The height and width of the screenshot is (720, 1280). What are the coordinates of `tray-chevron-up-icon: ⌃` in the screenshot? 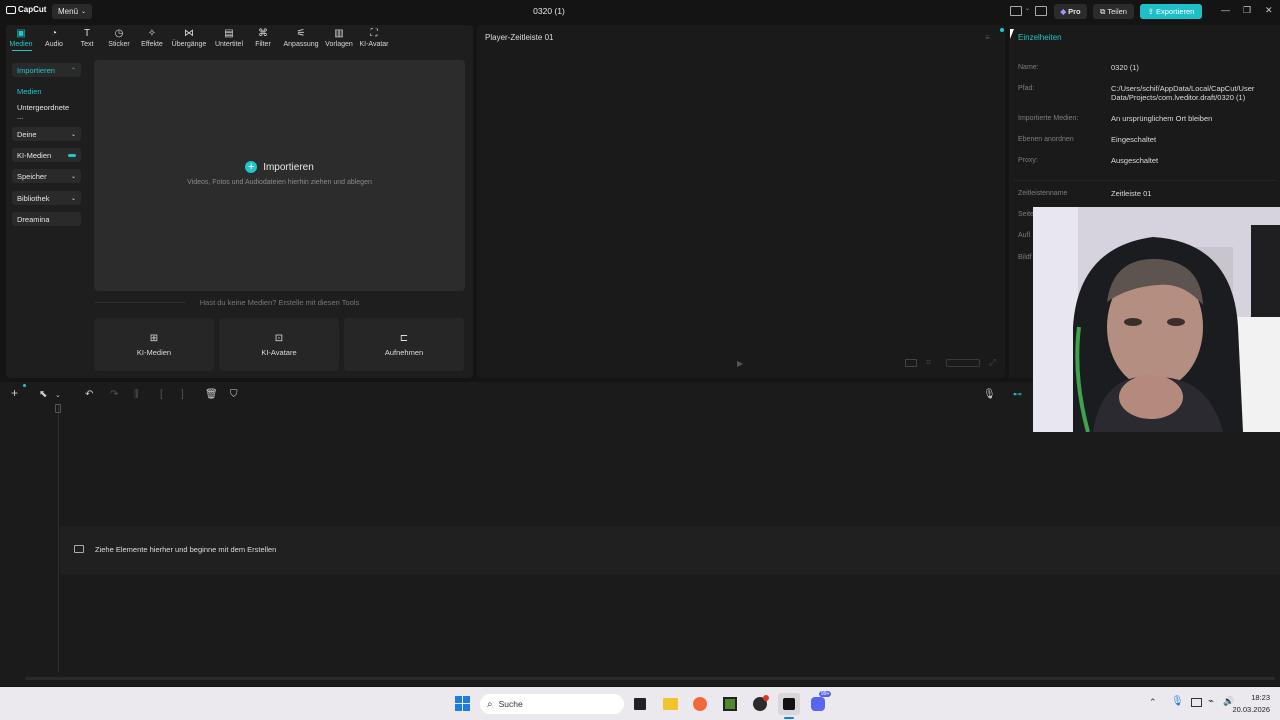 It's located at (1153, 702).